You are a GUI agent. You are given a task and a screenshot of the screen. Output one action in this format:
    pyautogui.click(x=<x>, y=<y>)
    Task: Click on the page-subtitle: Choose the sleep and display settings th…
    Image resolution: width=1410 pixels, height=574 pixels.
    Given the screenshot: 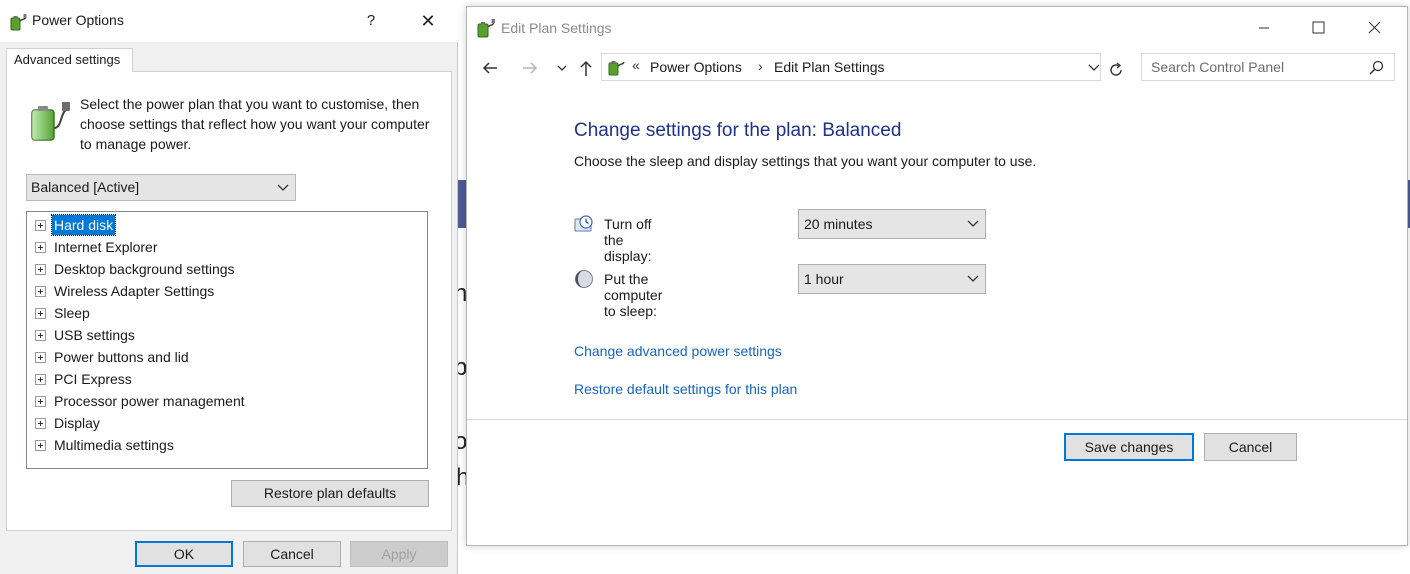 What is the action you would take?
    pyautogui.click(x=805, y=161)
    